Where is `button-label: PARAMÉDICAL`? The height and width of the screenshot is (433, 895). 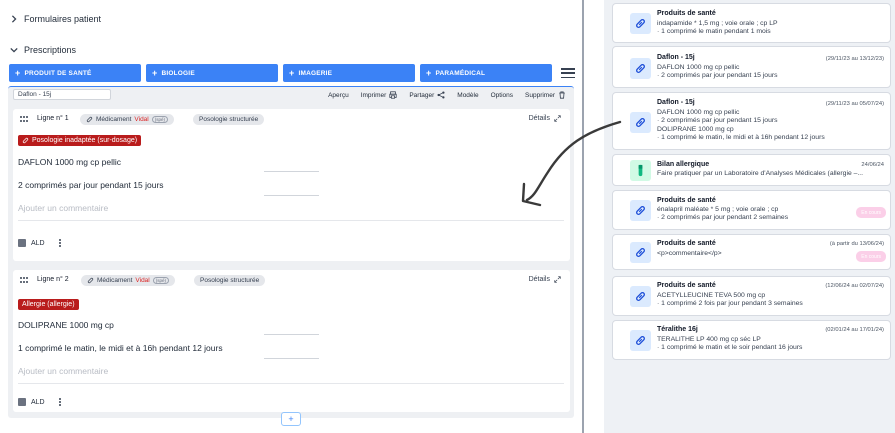 button-label: PARAMÉDICAL is located at coordinates (460, 73).